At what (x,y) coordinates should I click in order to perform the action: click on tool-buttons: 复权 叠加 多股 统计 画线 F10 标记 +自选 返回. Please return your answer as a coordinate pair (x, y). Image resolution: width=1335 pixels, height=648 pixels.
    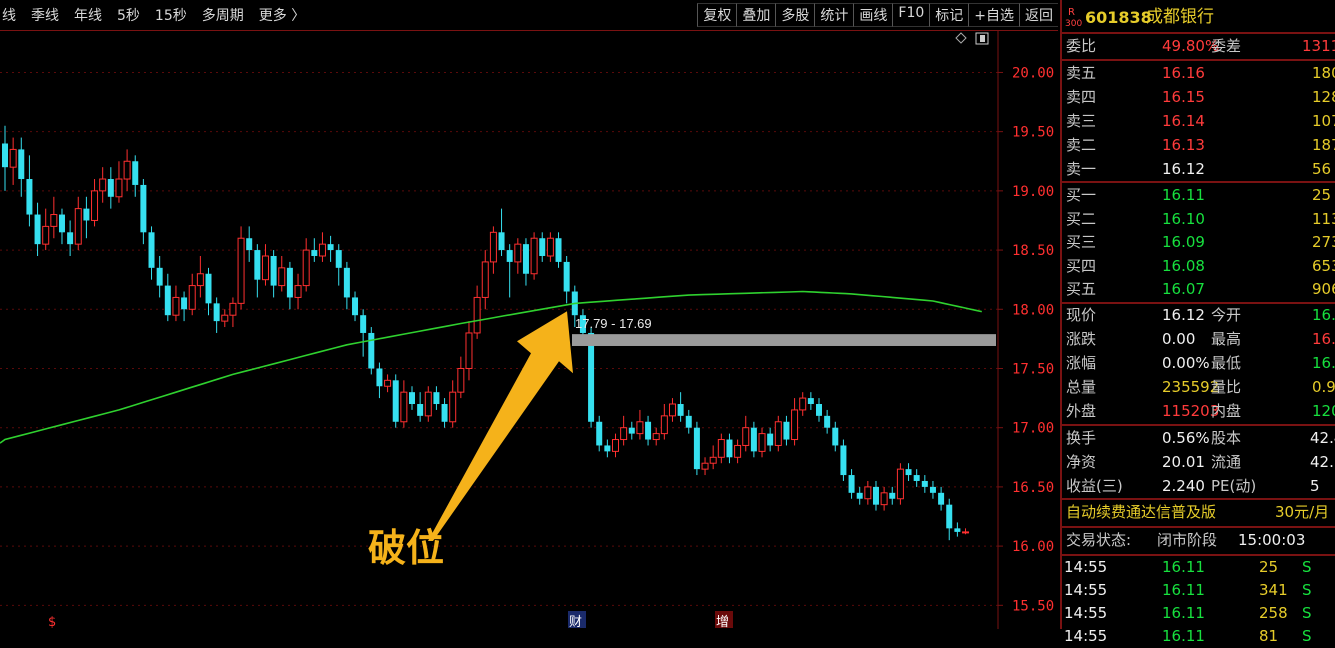
    Looking at the image, I should click on (877, 15).